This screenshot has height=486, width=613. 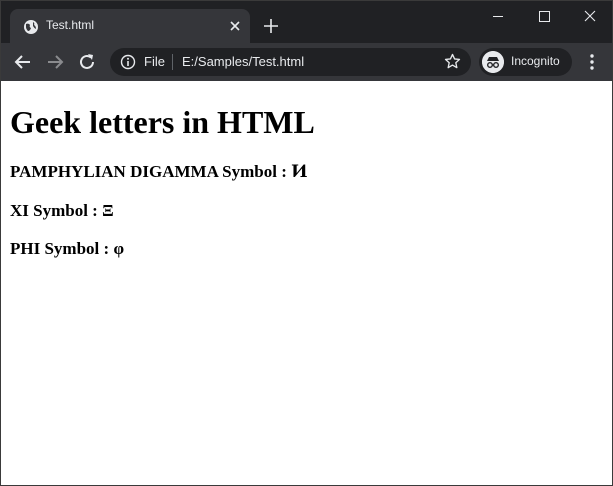 What do you see at coordinates (493, 62) in the screenshot?
I see `incognito-icon` at bounding box center [493, 62].